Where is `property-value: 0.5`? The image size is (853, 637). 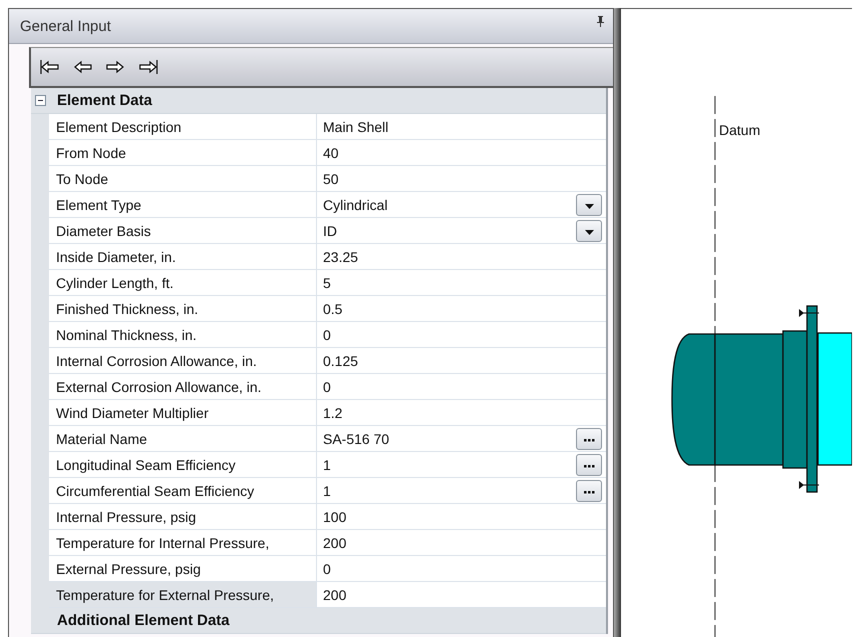 property-value: 0.5 is located at coordinates (461, 309).